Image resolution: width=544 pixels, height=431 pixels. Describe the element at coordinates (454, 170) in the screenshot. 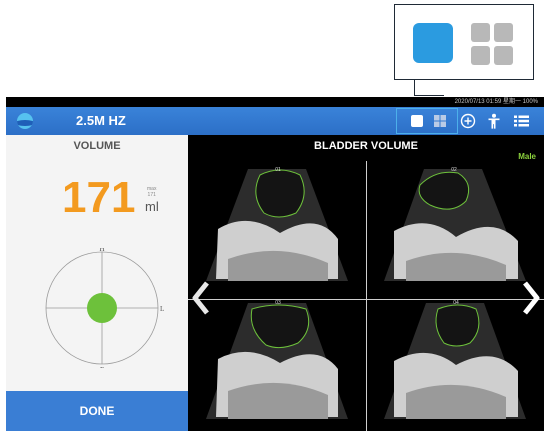

I see `quadrant-label-2: 02` at that location.